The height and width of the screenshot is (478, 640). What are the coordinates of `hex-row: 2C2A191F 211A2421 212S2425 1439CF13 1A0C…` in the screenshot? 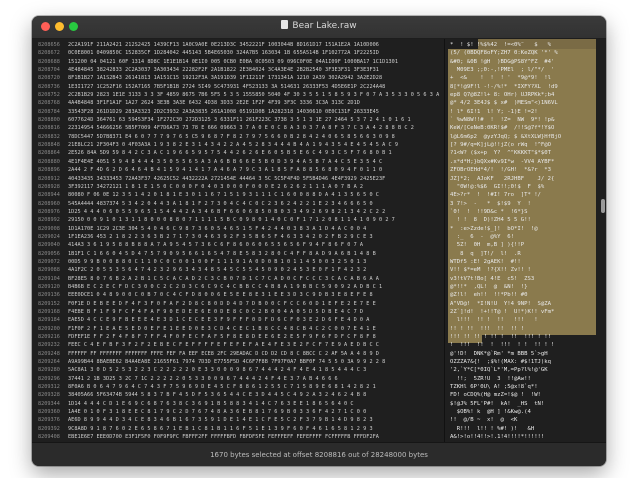 It's located at (254, 45).